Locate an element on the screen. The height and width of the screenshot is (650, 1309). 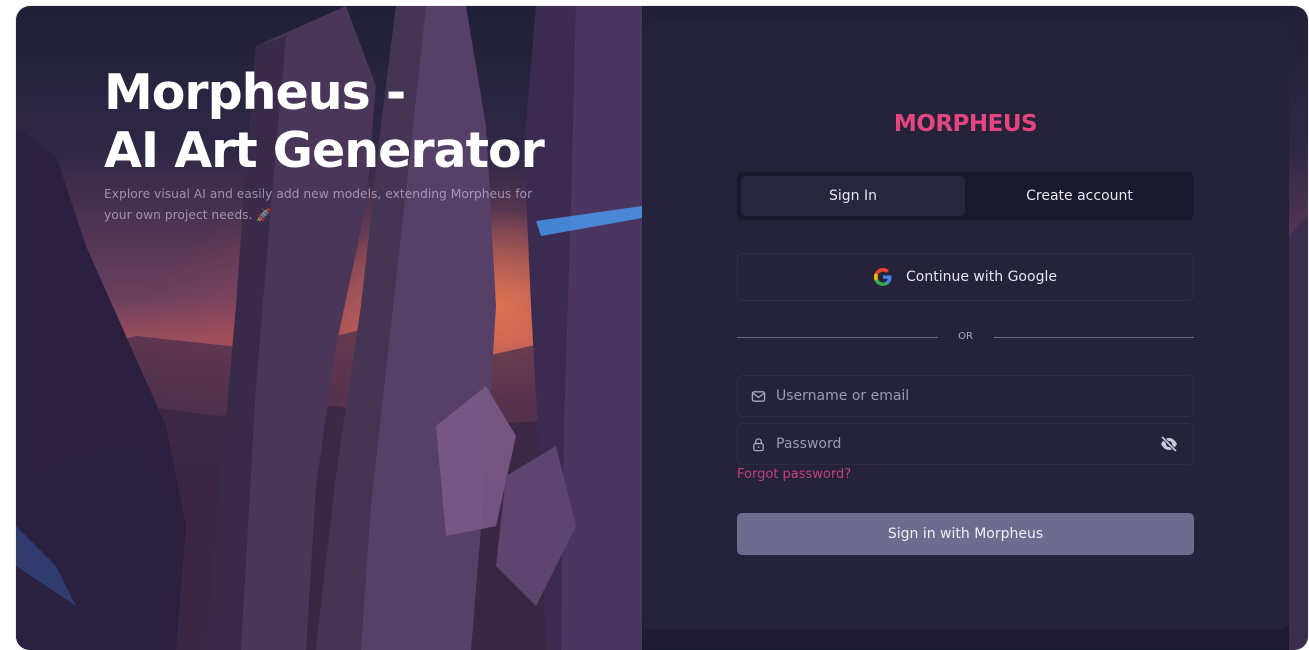
password-field is located at coordinates (965, 444).